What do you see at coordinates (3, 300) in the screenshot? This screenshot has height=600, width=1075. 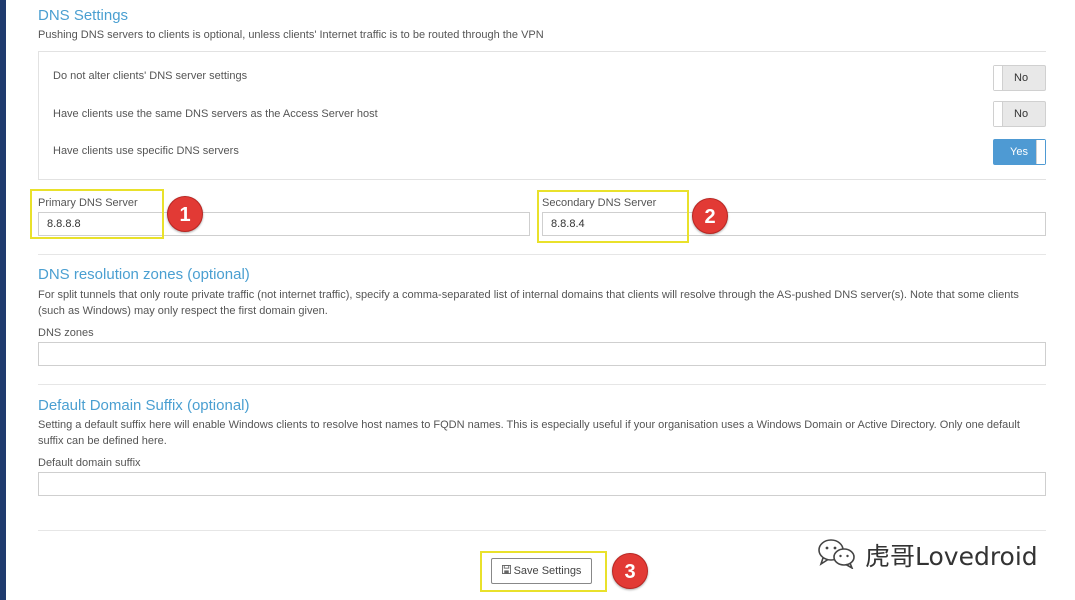 I see `left-sidebar-edge` at bounding box center [3, 300].